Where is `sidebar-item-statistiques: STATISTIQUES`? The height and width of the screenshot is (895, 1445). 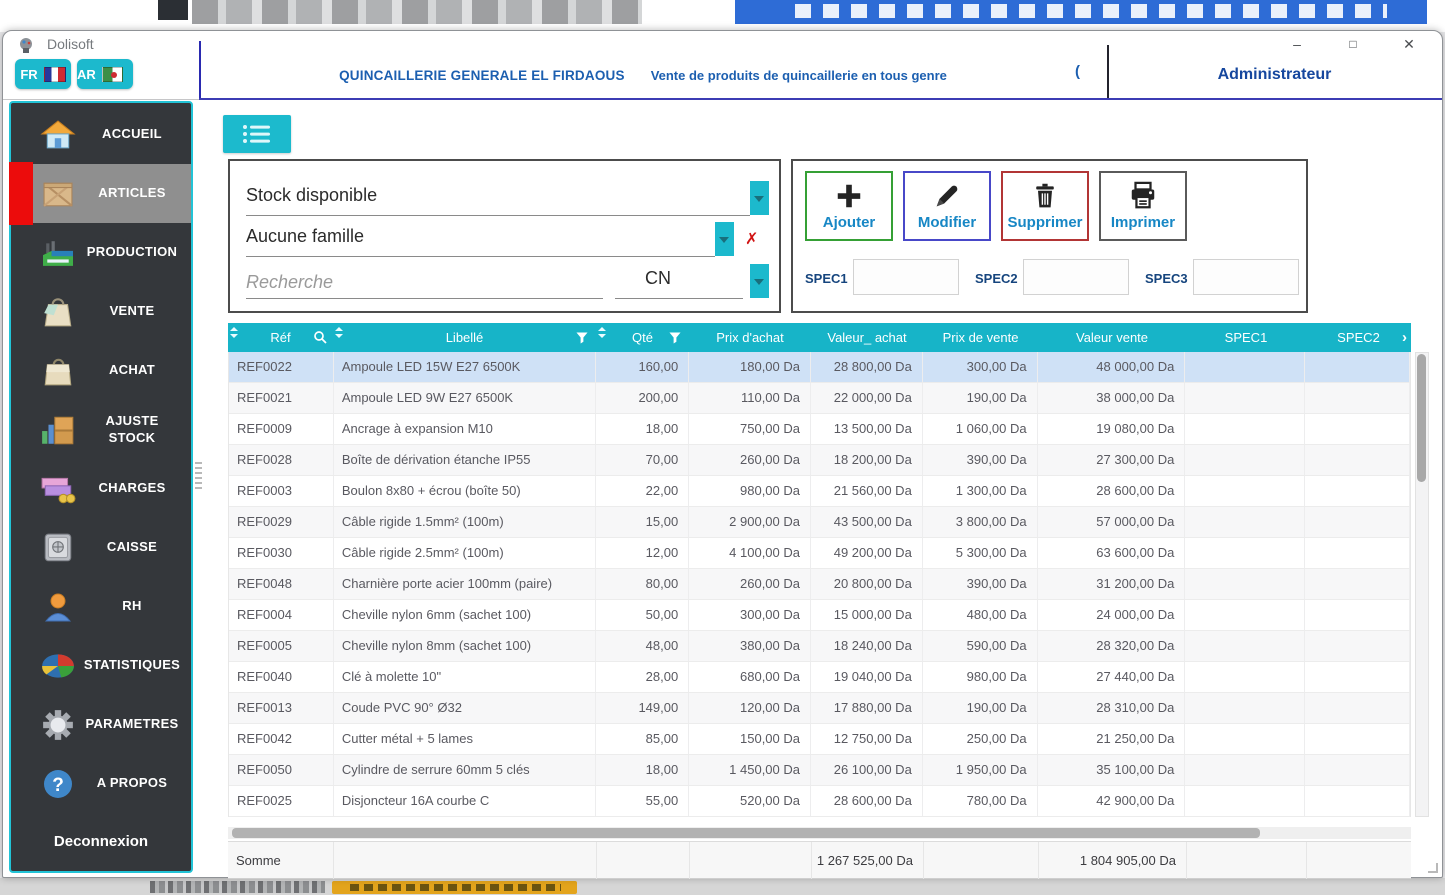
sidebar-item-statistiques: STATISTIQUES is located at coordinates (101, 665).